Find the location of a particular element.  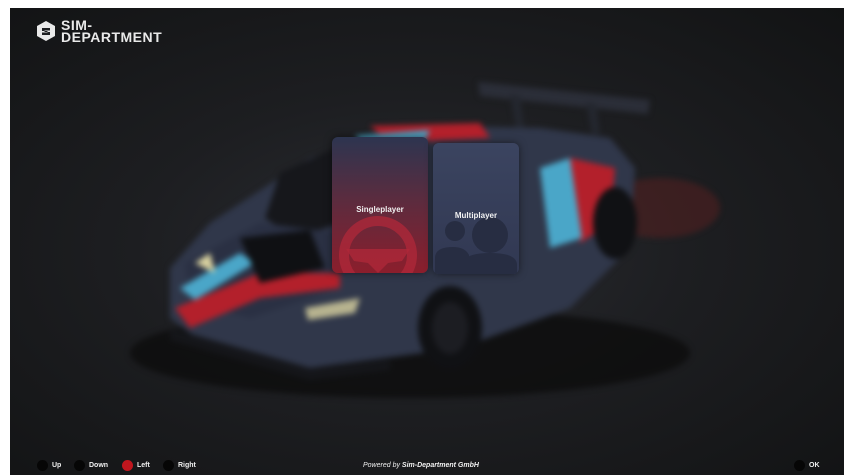

ok-control: OK is located at coordinates (807, 465).